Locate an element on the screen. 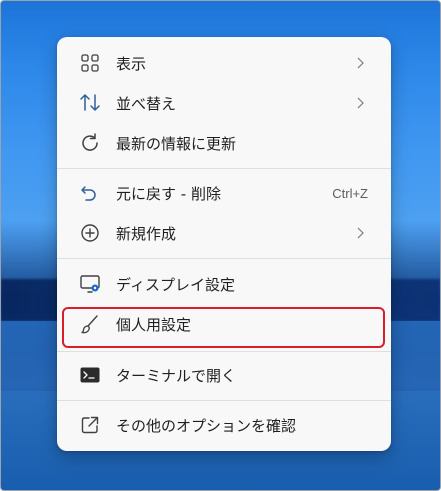 This screenshot has height=491, width=441. menu-item-display-settings: ディスプレイ設定 is located at coordinates (224, 284).